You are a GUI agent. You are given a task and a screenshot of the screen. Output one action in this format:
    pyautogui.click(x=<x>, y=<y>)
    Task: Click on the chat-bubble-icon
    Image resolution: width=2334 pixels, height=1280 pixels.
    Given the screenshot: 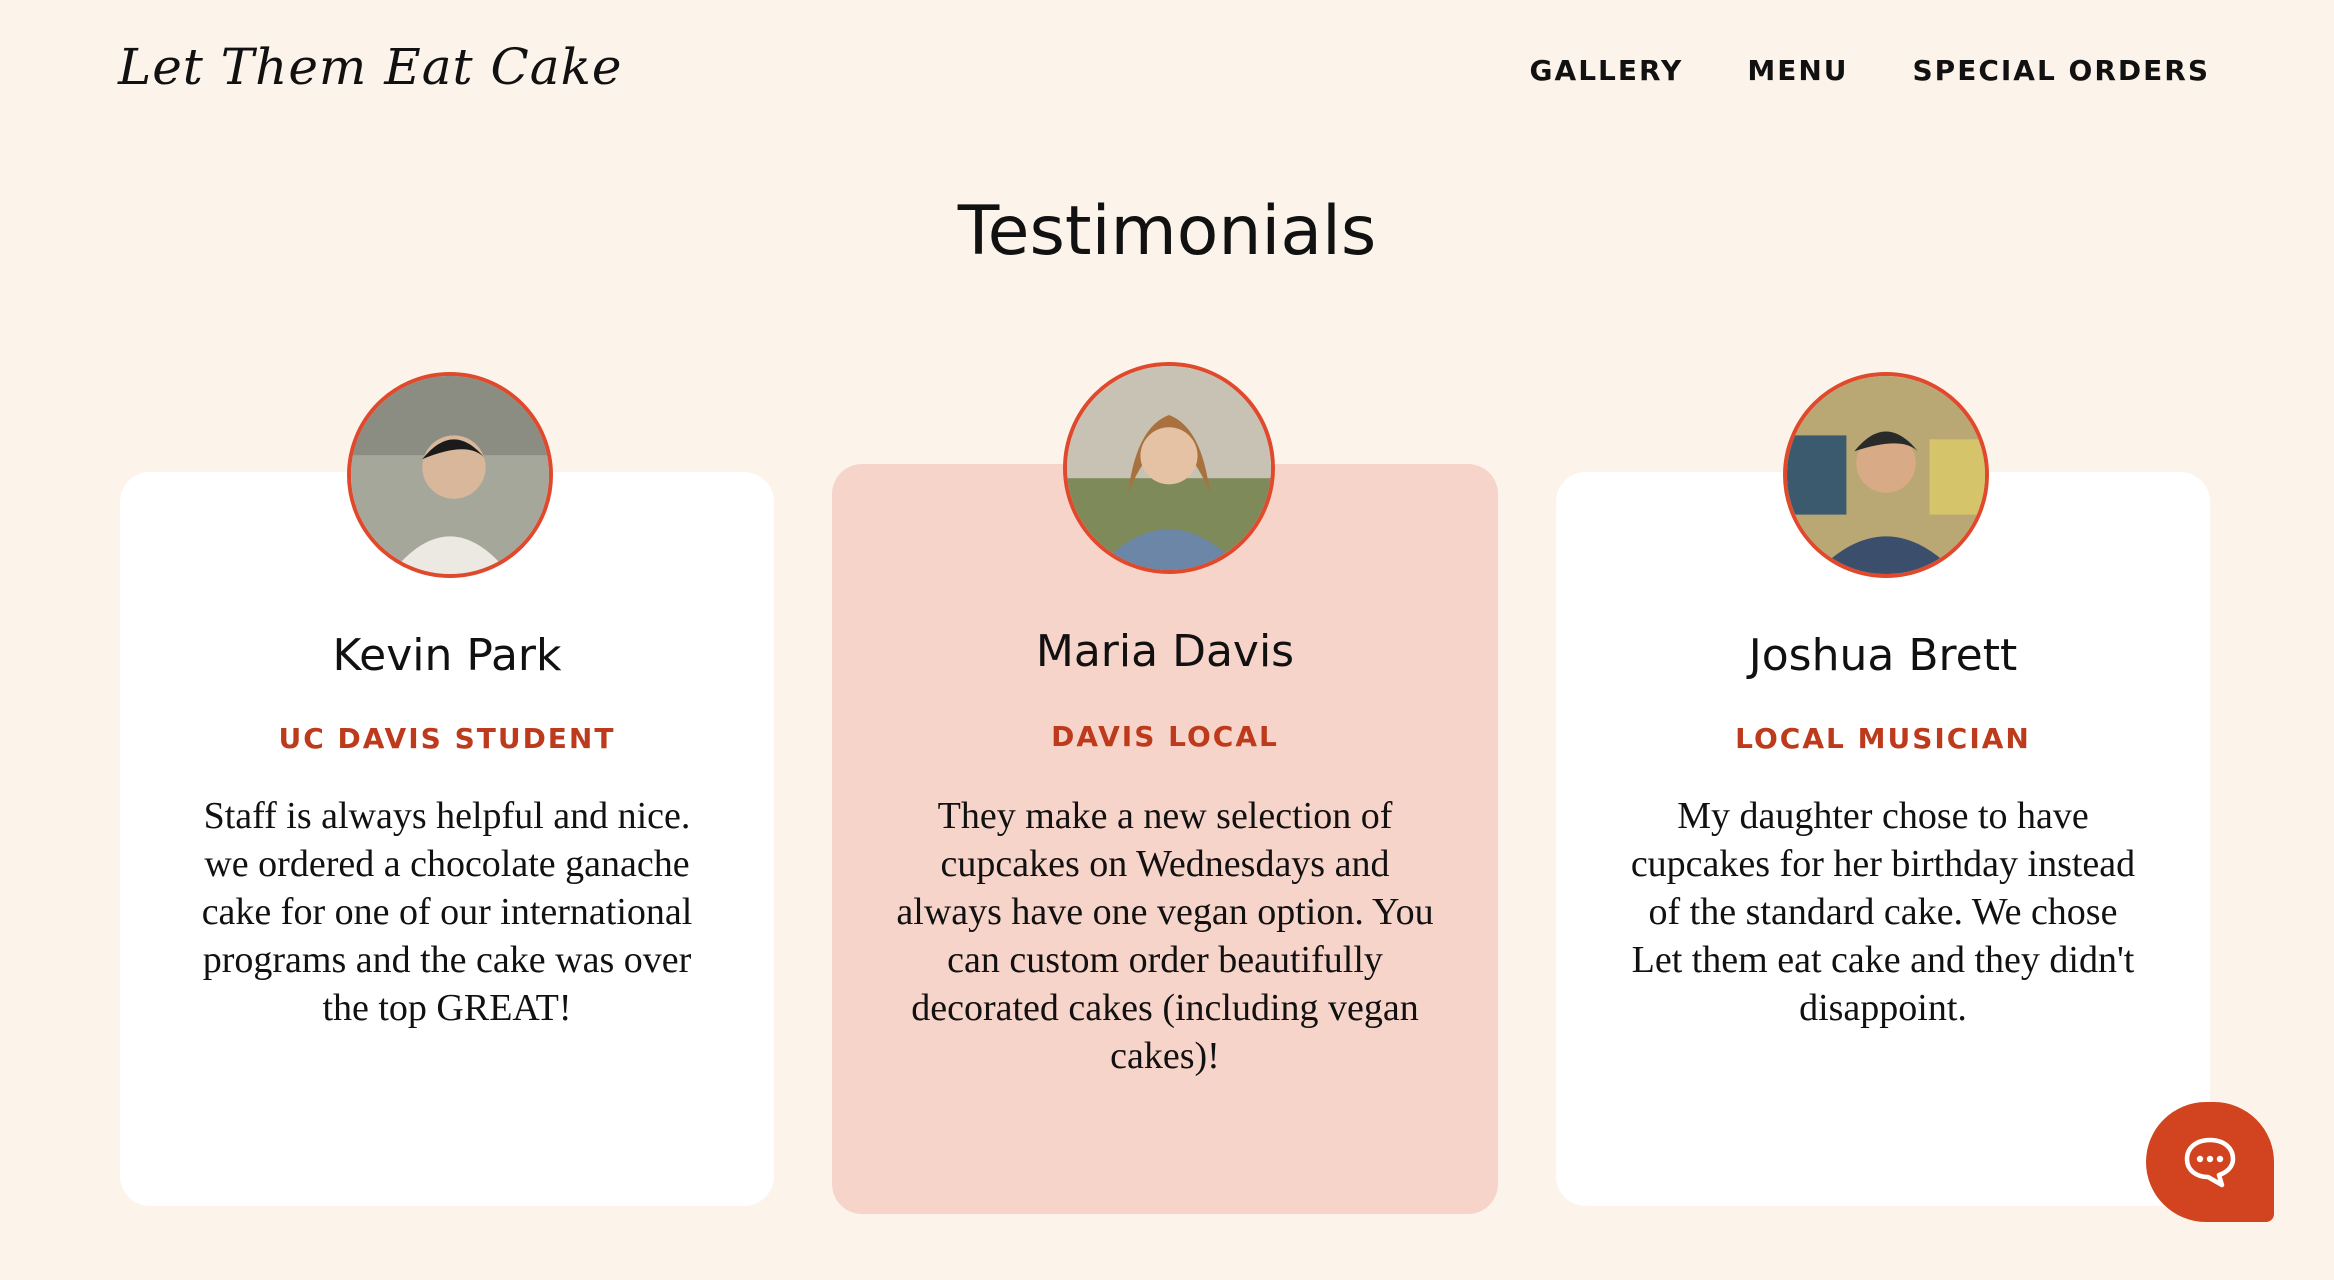 What is the action you would take?
    pyautogui.click(x=2210, y=1162)
    